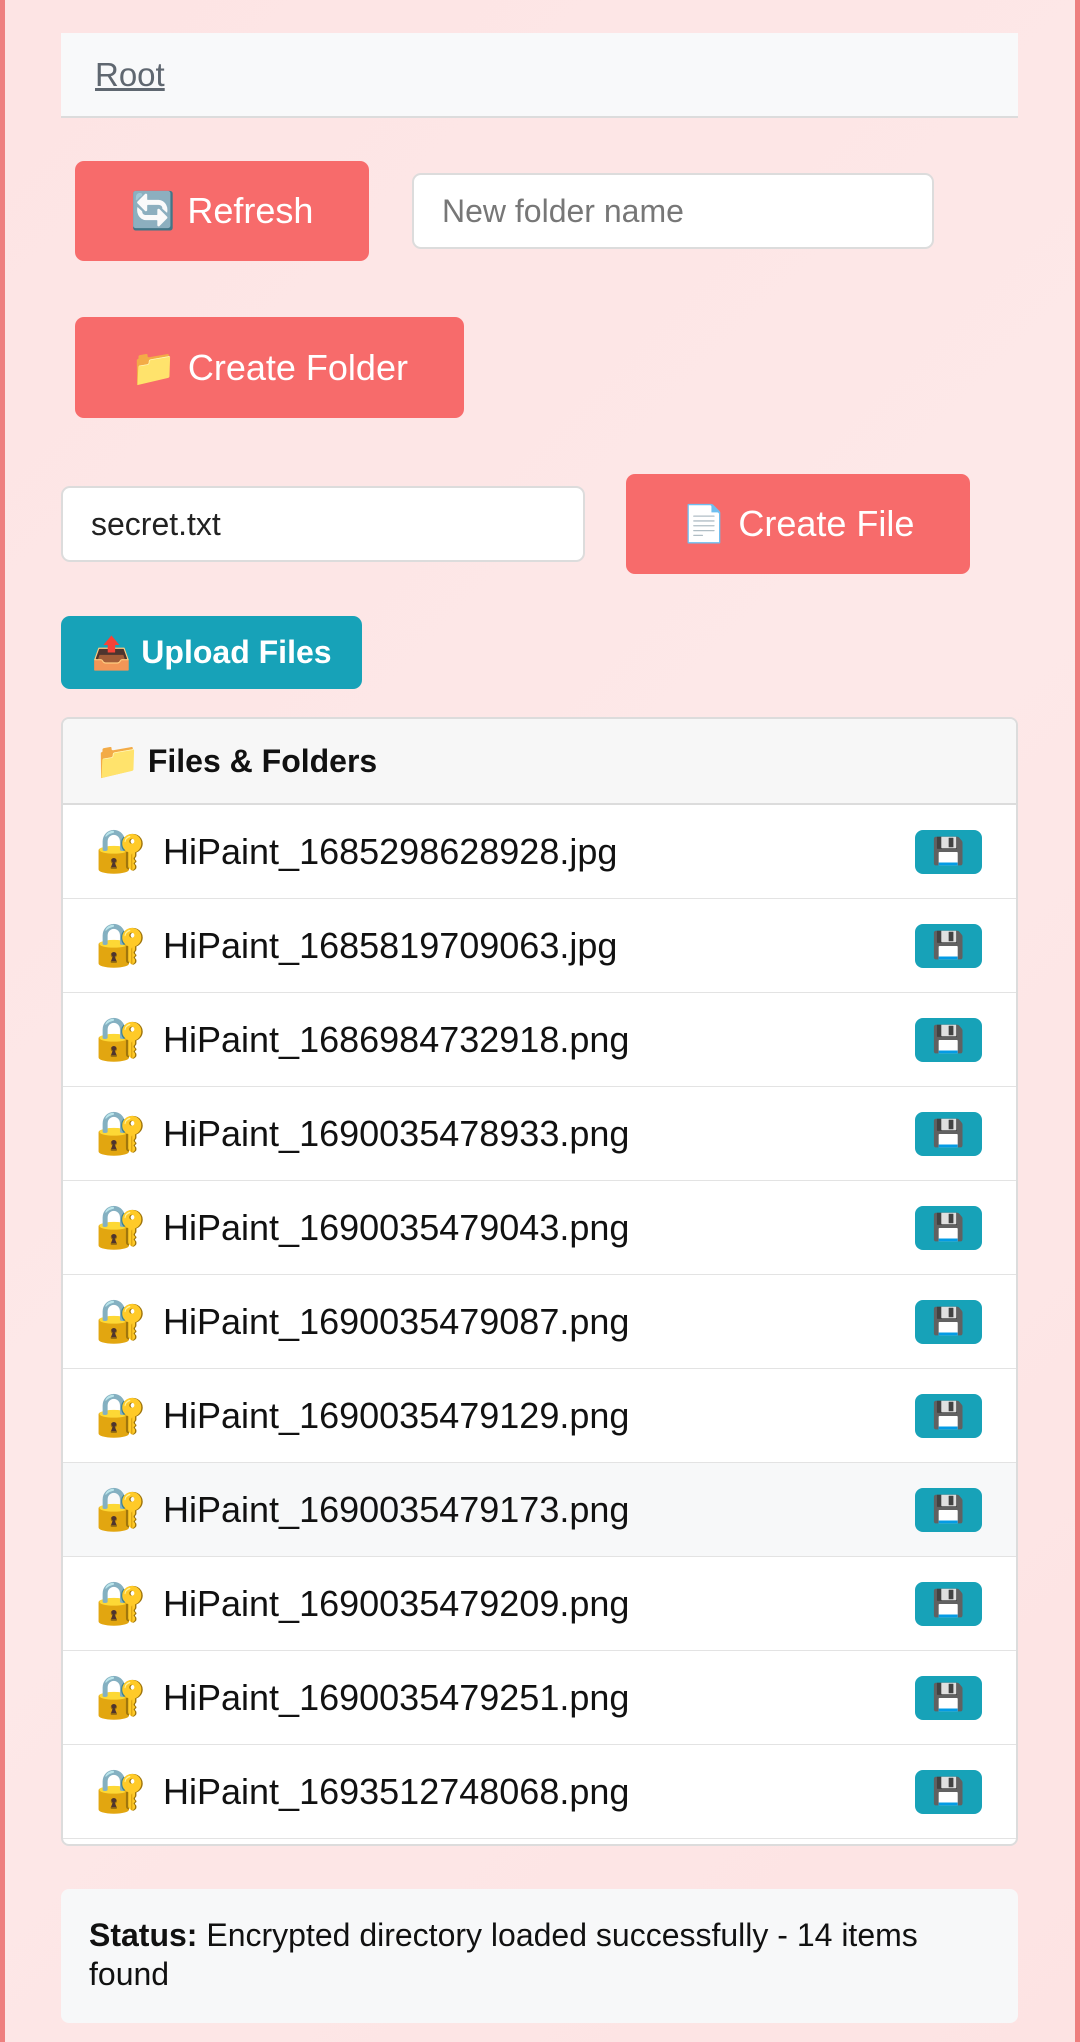 The height and width of the screenshot is (2042, 1080). What do you see at coordinates (396, 1039) in the screenshot?
I see `file-name: HiPaint_1686984732918.png` at bounding box center [396, 1039].